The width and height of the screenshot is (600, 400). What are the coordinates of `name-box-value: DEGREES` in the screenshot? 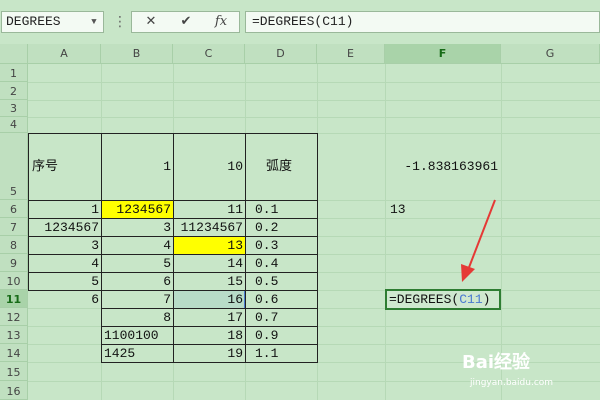 It's located at (33, 21).